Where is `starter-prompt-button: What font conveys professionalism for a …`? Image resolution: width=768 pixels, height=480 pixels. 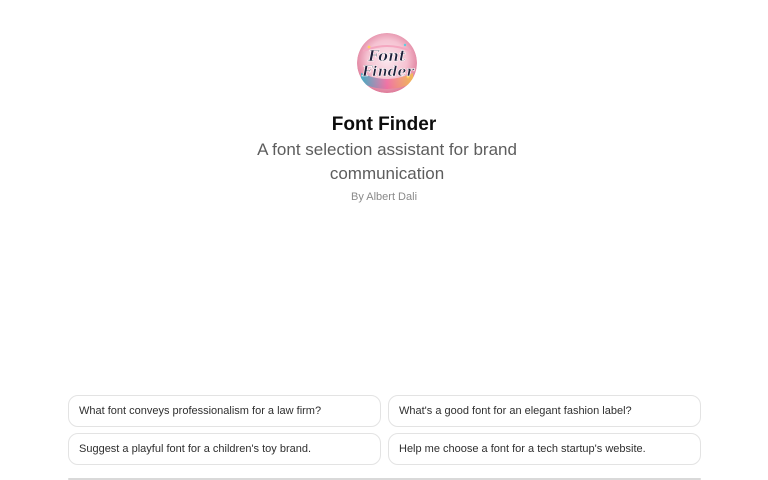 starter-prompt-button: What font conveys professionalism for a … is located at coordinates (224, 411).